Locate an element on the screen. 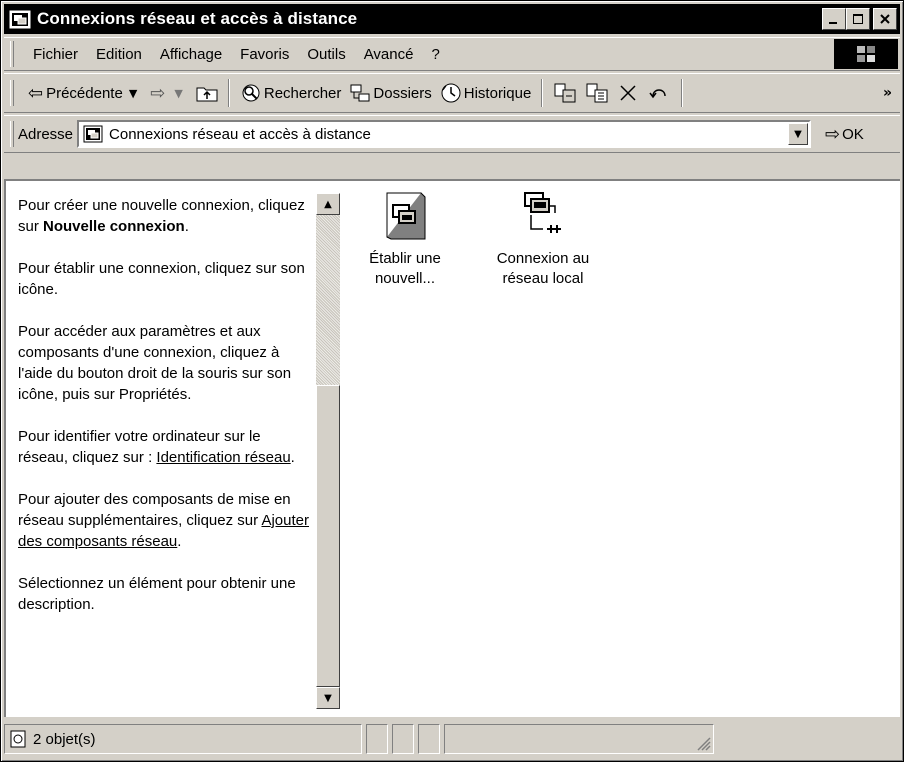 The width and height of the screenshot is (904, 762). local-area-connection-item: Connexion au réseau local is located at coordinates (543, 240).